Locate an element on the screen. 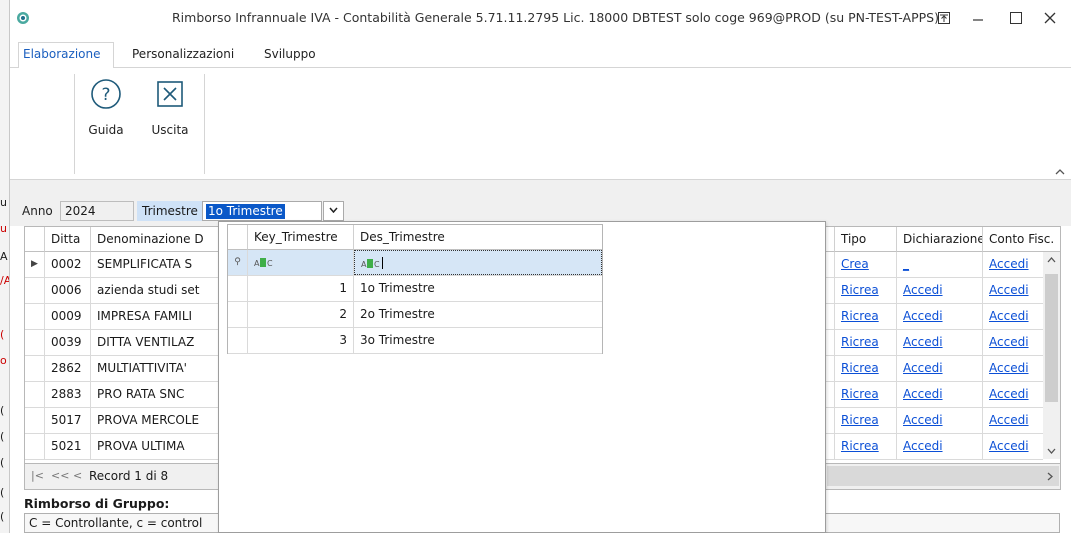 The height and width of the screenshot is (533, 1071). grid-vertical-scrollbar is located at coordinates (1051, 355).